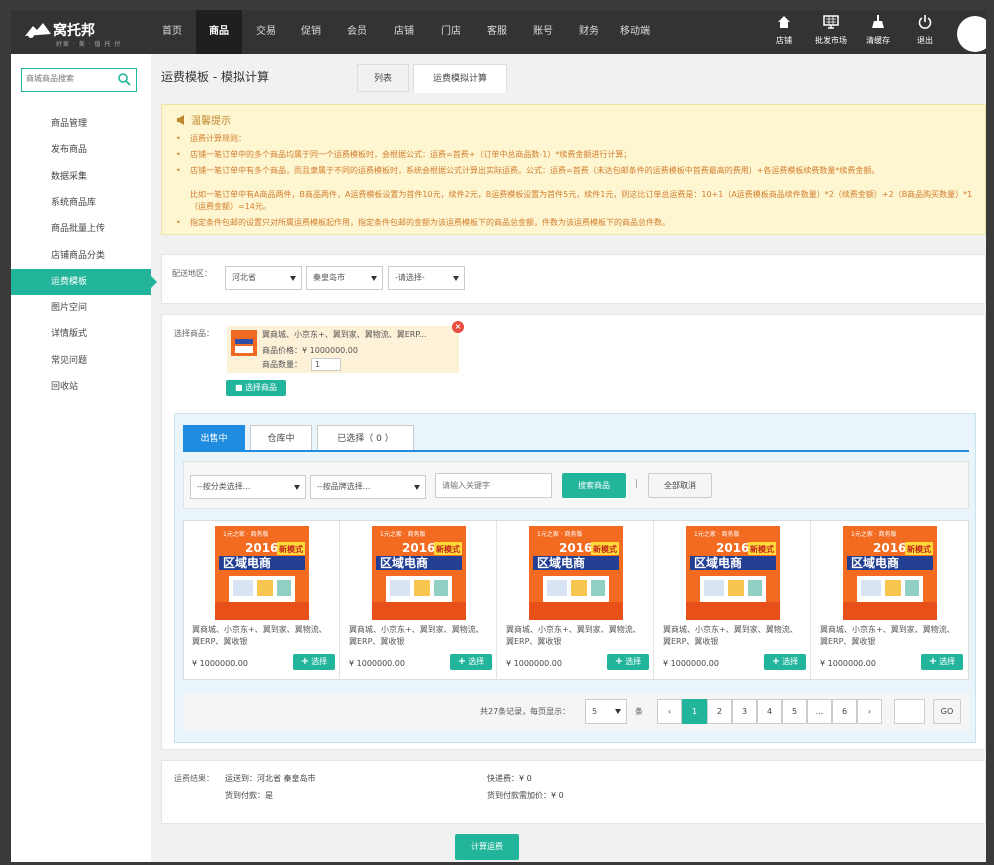 The image size is (994, 865). Describe the element at coordinates (357, 32) in the screenshot. I see `nav-item: 会员` at that location.